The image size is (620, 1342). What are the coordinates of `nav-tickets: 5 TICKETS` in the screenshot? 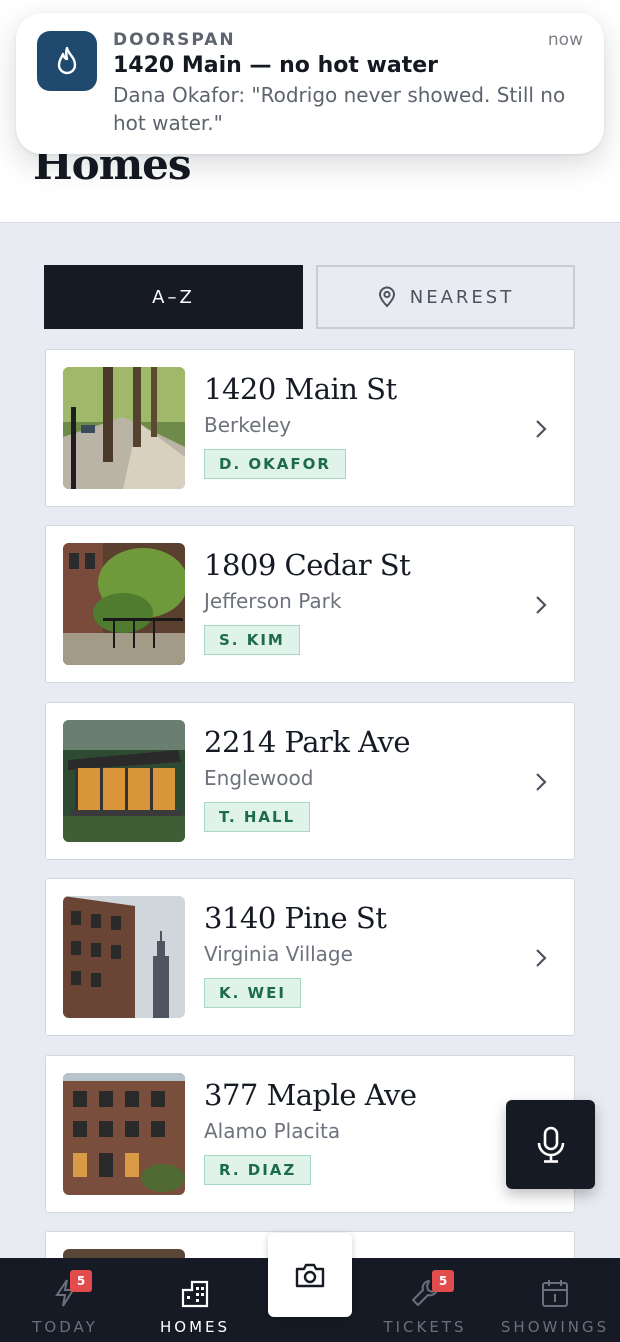 It's located at (425, 1300).